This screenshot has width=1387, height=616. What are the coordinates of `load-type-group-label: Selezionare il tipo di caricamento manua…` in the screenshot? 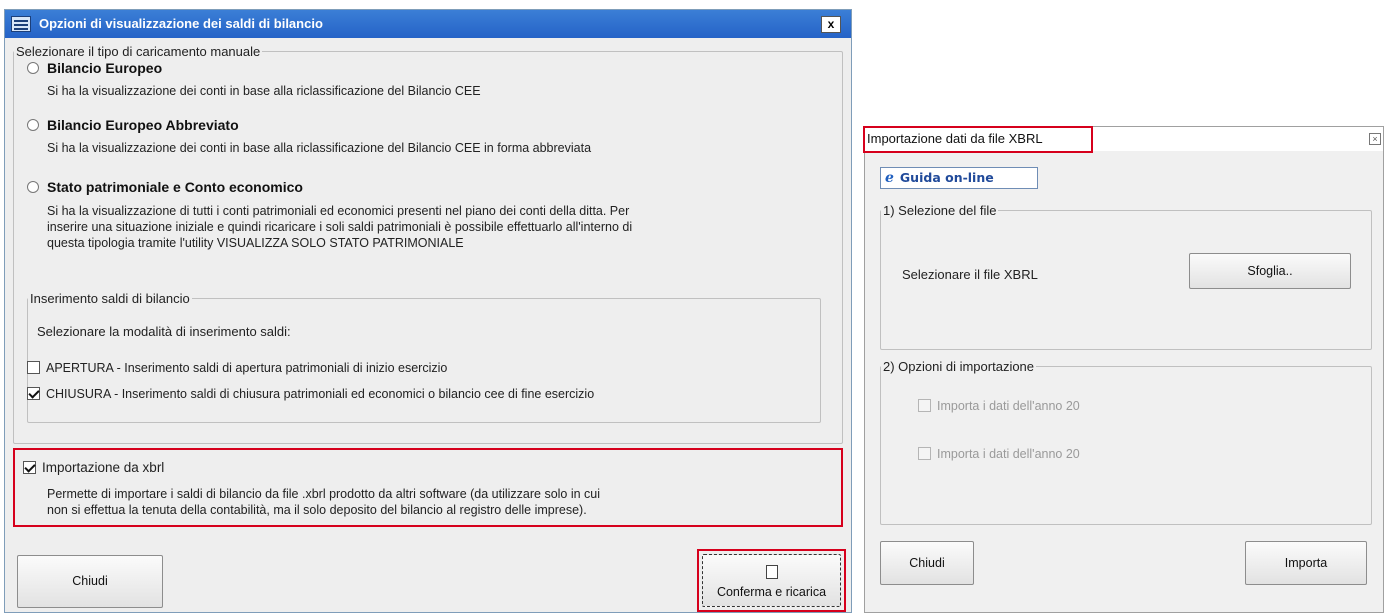 It's located at (138, 51).